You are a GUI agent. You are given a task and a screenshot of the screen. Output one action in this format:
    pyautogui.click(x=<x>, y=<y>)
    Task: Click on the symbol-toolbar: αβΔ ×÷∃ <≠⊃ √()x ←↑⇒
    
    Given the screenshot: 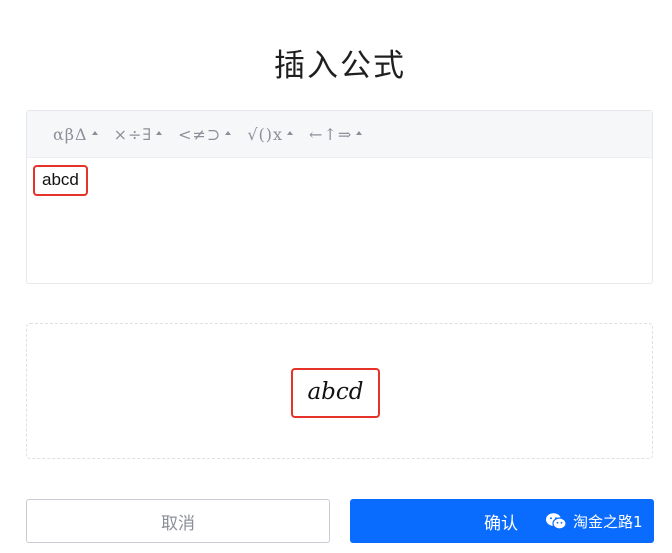 What is the action you would take?
    pyautogui.click(x=339, y=134)
    